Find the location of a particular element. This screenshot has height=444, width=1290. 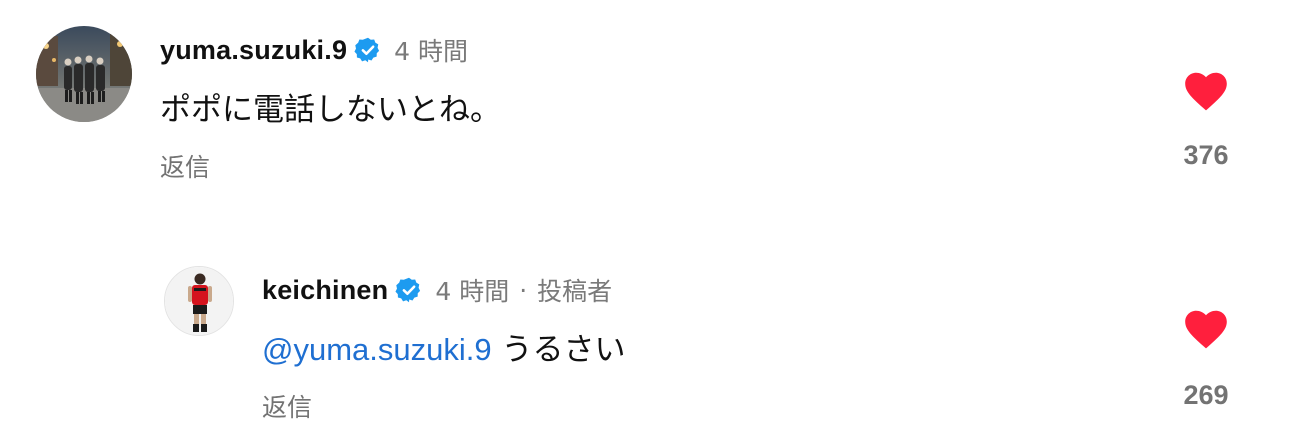

comment-body: うるさい is located at coordinates (558, 350).